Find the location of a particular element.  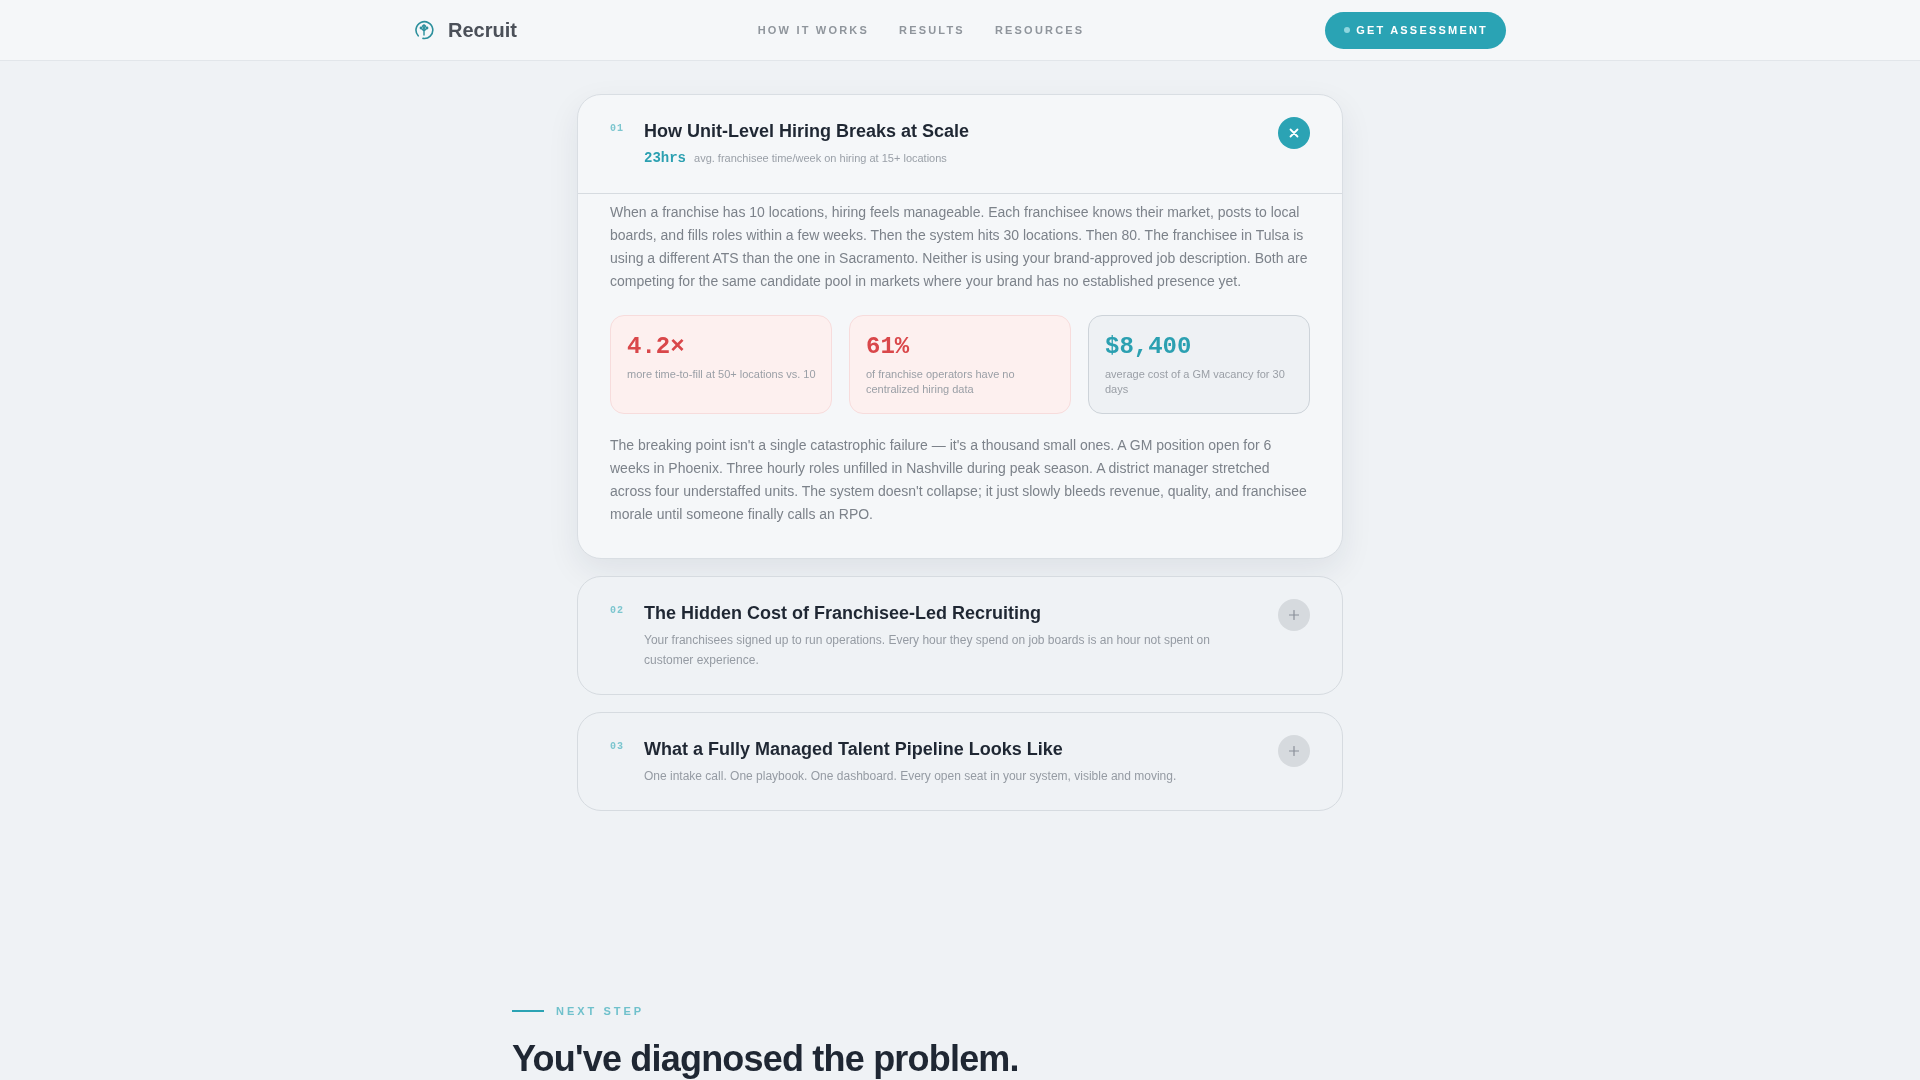

stat-label: more time-to-fill at 50+ locations vs. 10 is located at coordinates (722, 374).